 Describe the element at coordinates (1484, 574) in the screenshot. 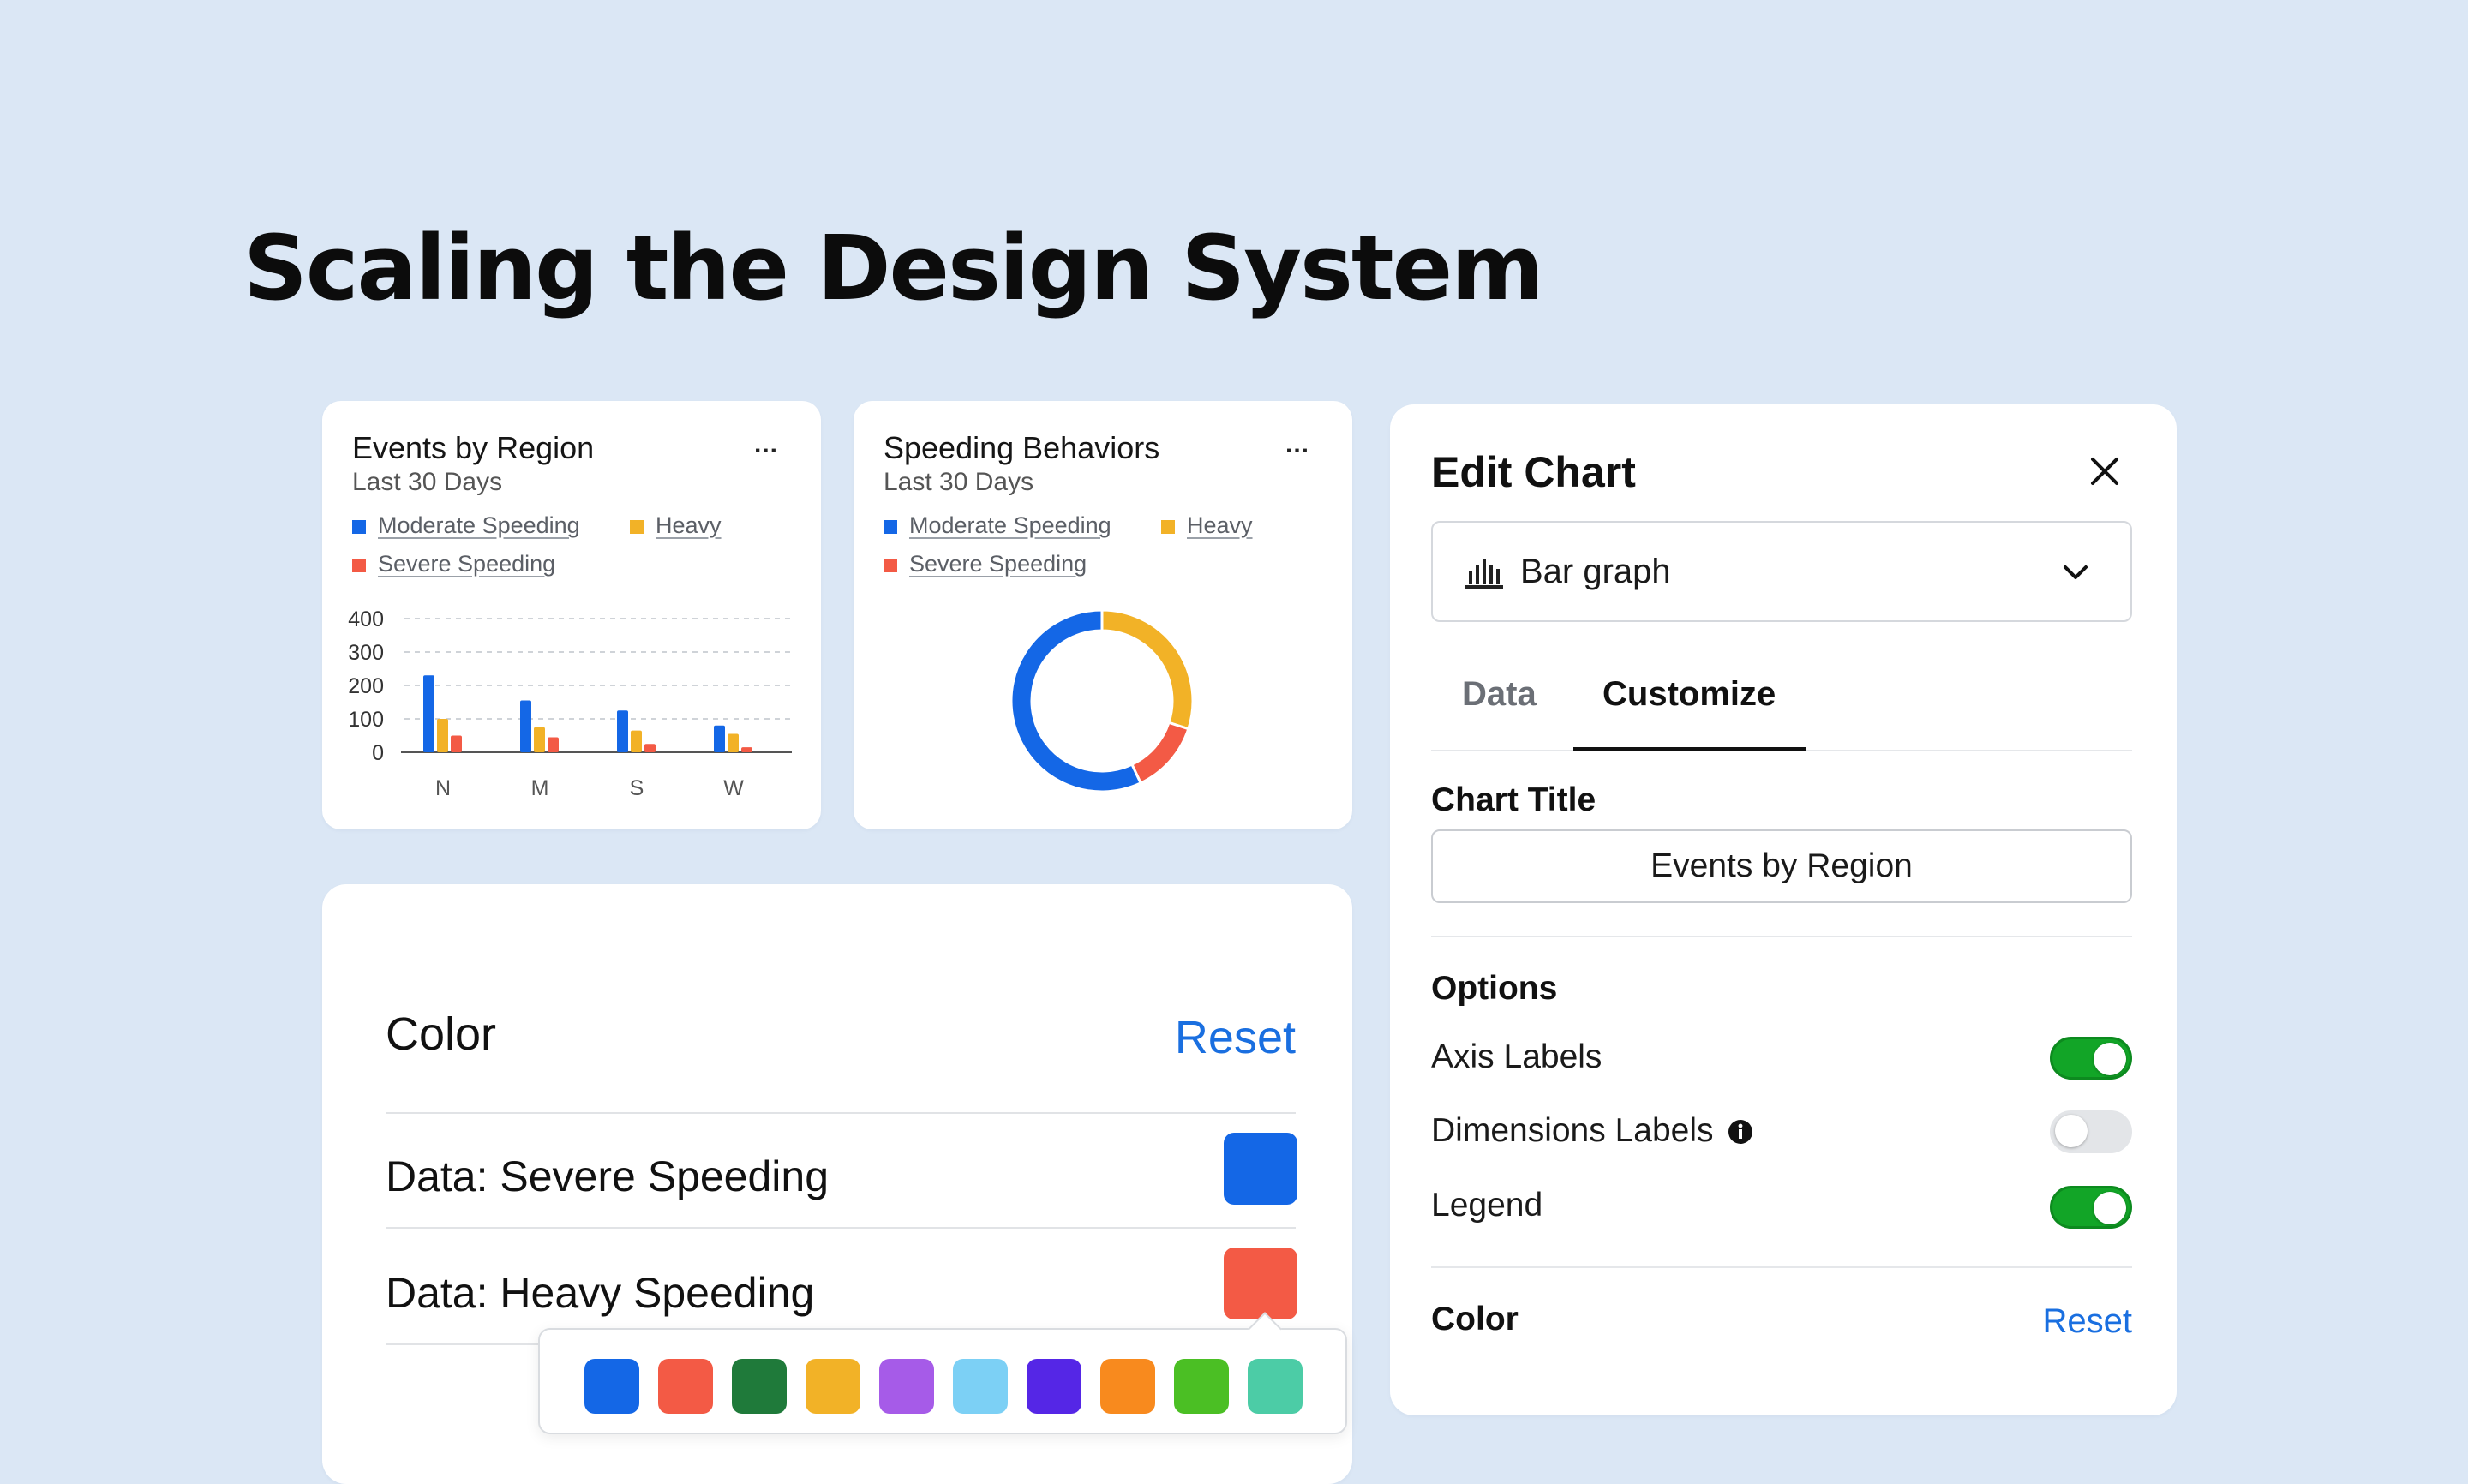

I see `bar-chart-icon` at that location.